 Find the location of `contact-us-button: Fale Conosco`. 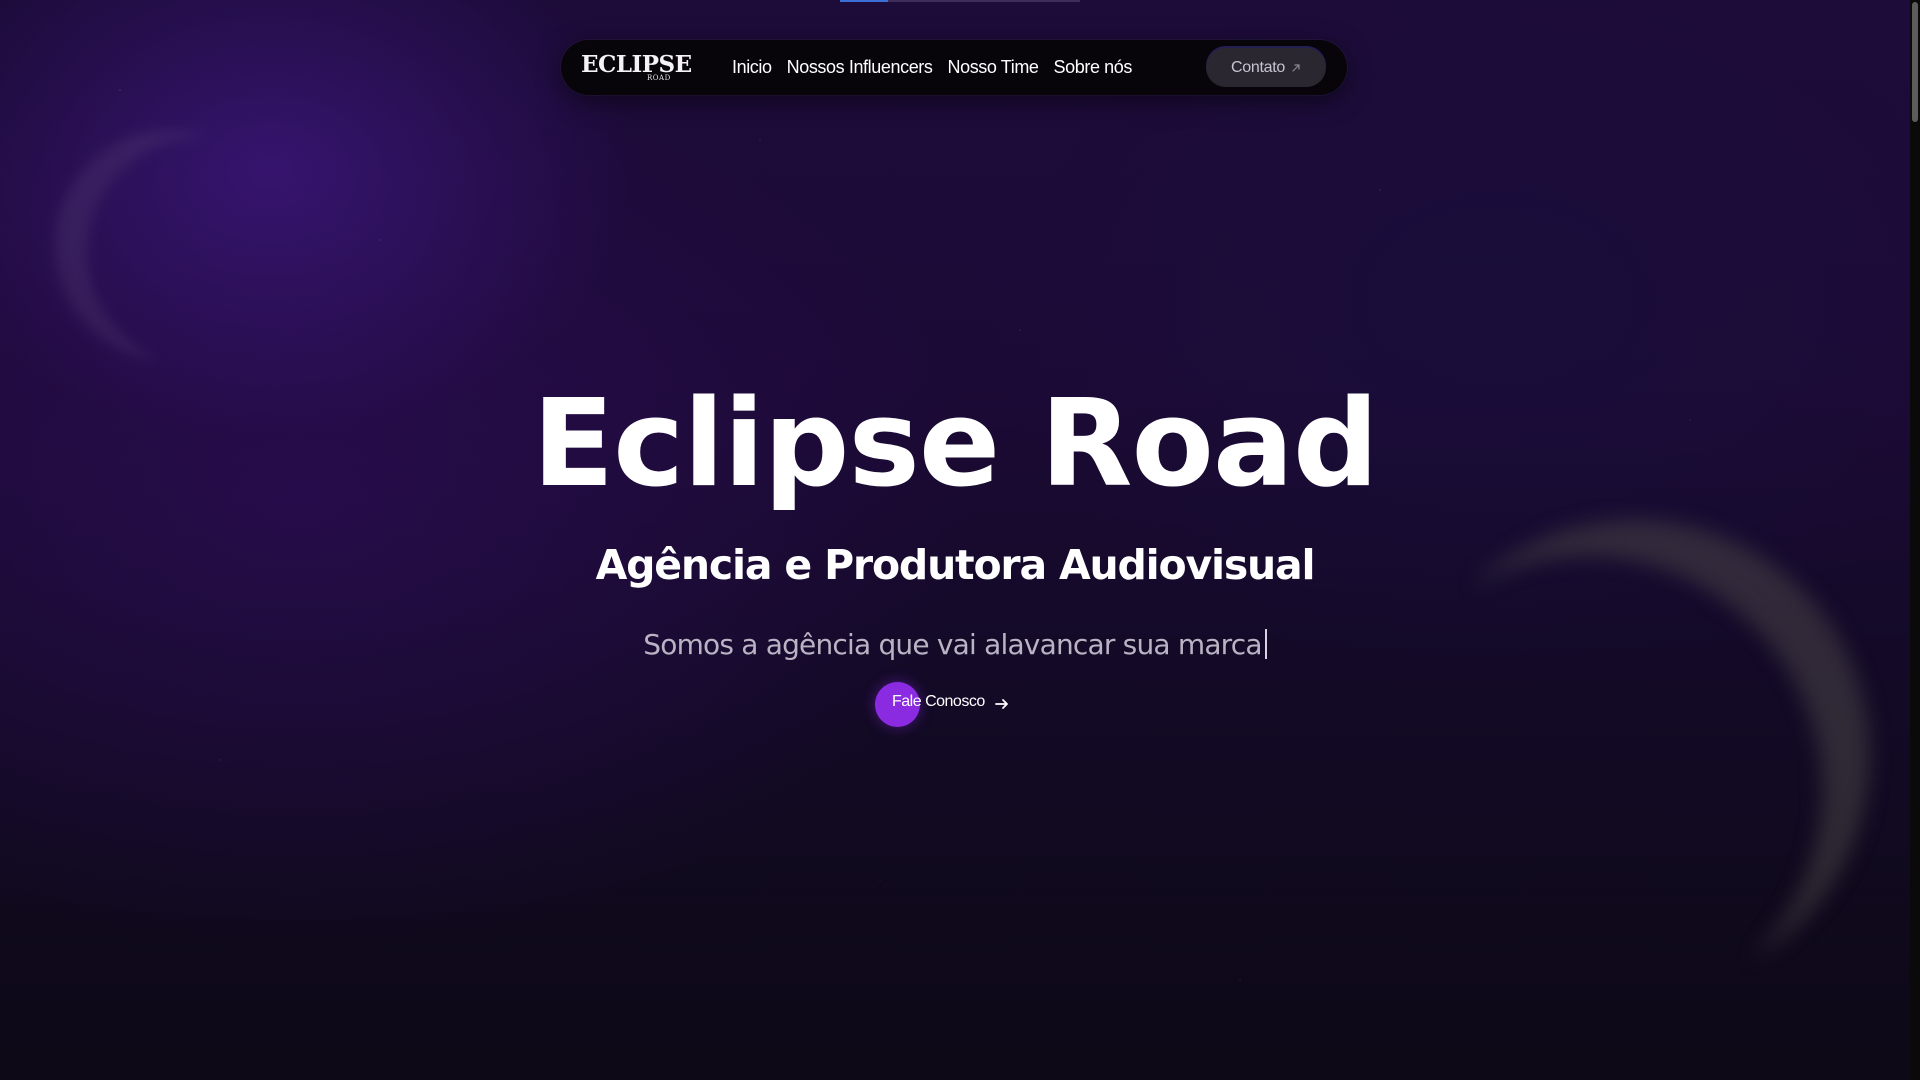

contact-us-button: Fale Conosco is located at coordinates (950, 704).